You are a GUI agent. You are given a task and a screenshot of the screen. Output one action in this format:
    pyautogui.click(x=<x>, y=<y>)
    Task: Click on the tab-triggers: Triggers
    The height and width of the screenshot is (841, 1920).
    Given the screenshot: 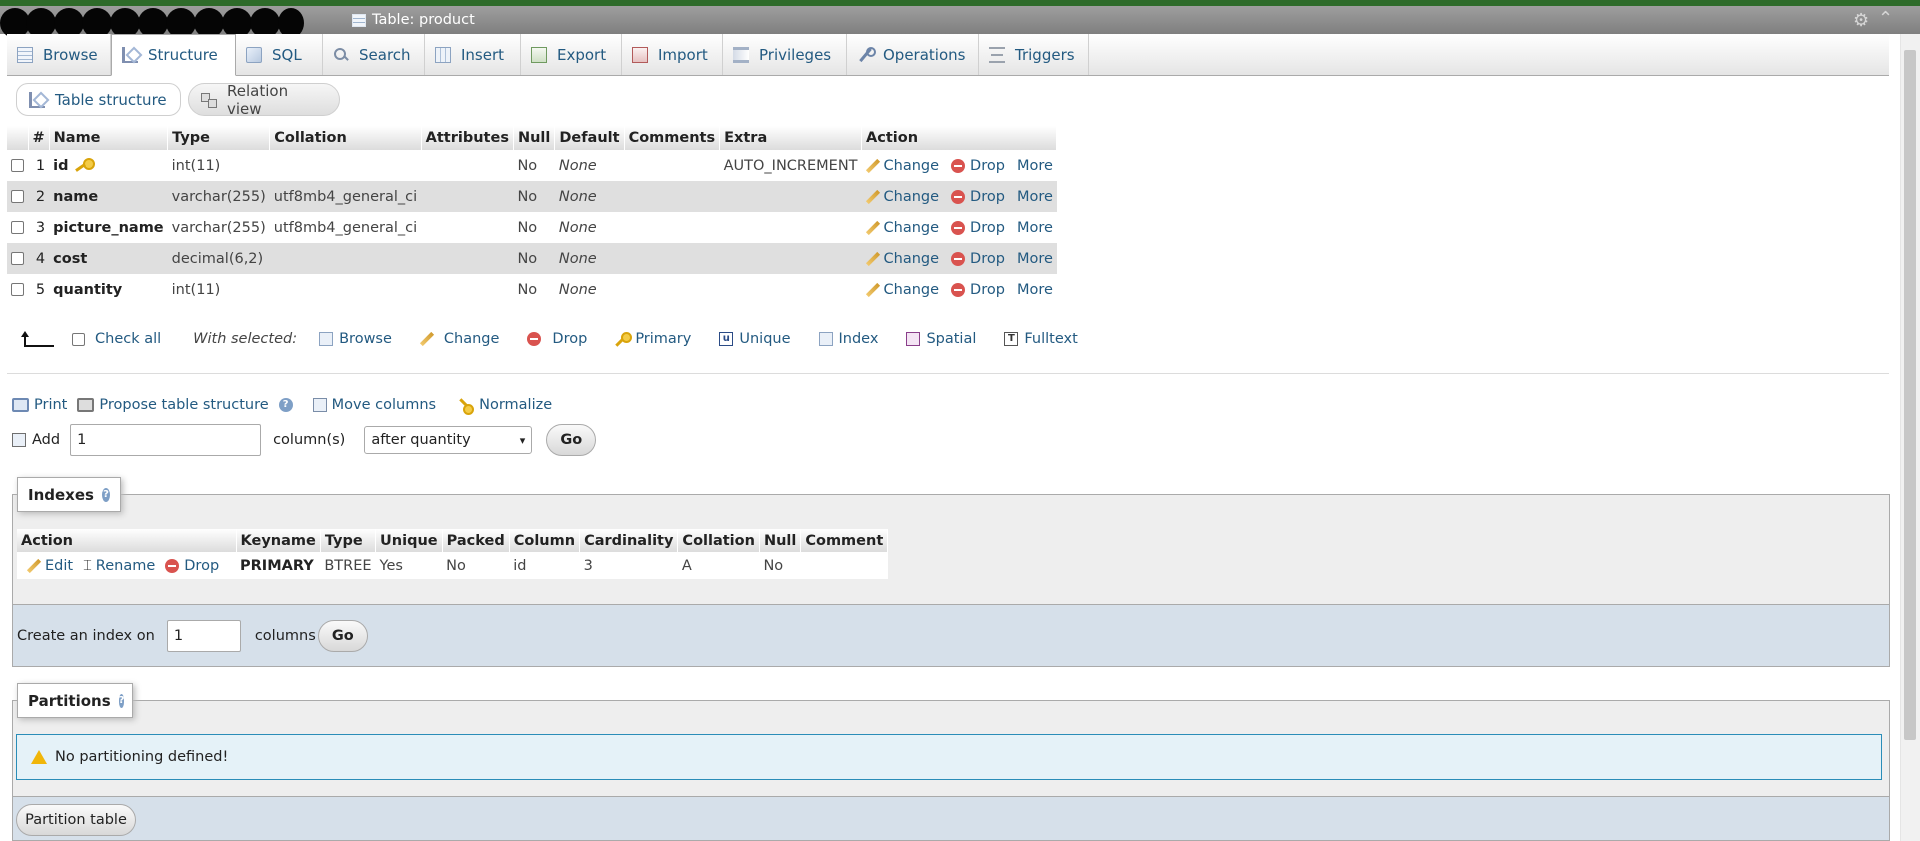 What is the action you would take?
    pyautogui.click(x=1034, y=54)
    